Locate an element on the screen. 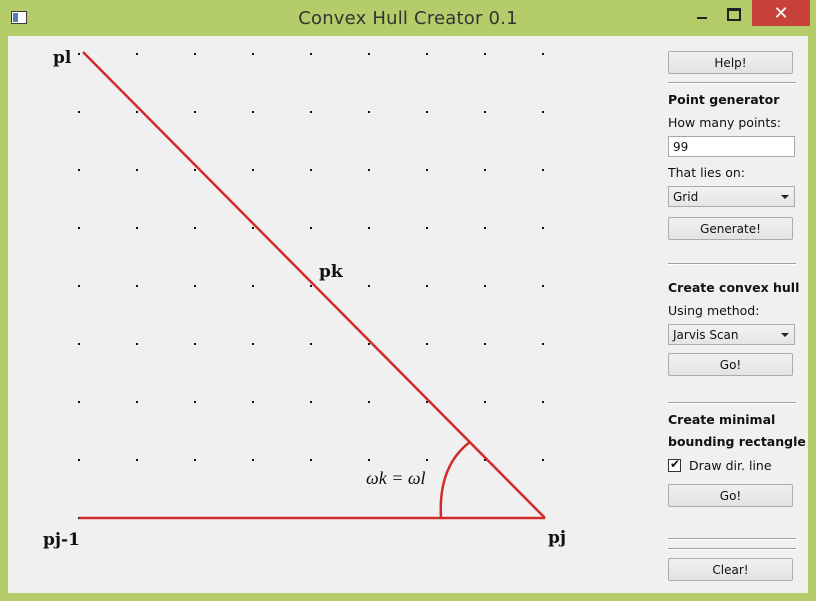 The height and width of the screenshot is (601, 816). point-count-label: How many points: is located at coordinates (724, 122).